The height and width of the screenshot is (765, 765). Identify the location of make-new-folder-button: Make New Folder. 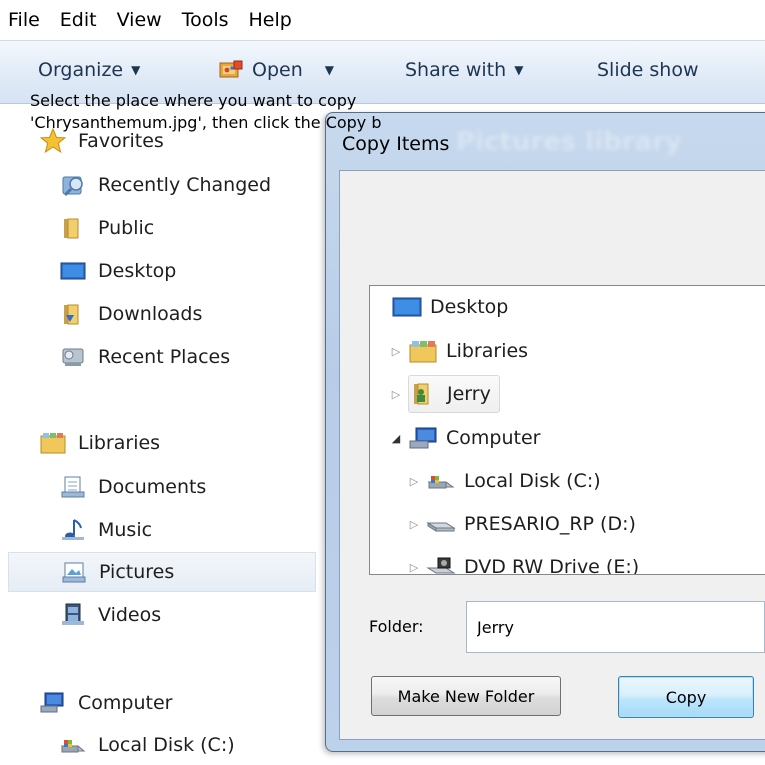
(466, 696).